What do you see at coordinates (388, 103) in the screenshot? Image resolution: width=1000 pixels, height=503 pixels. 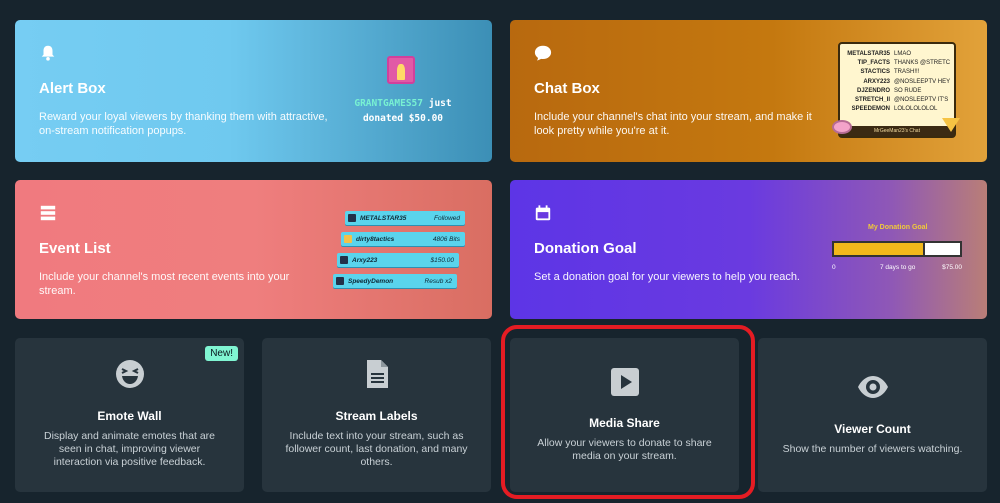 I see `alert-preview-user: GRANTGAMES57` at bounding box center [388, 103].